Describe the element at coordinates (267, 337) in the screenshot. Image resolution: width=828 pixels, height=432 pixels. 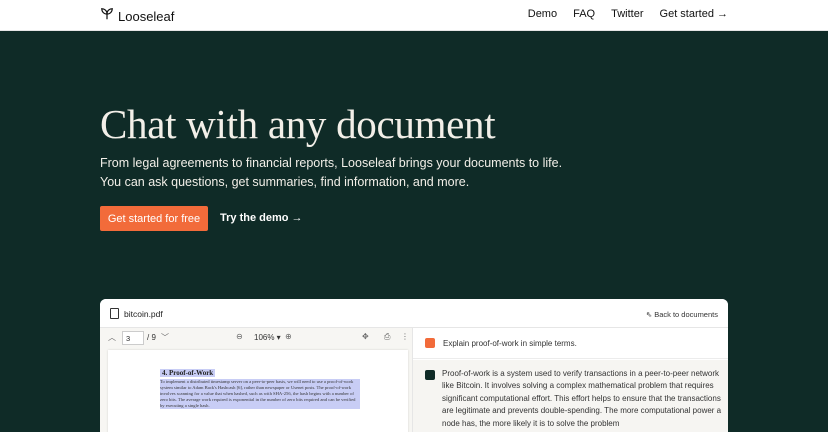
I see `zoom-level-select: 106% ▾` at that location.